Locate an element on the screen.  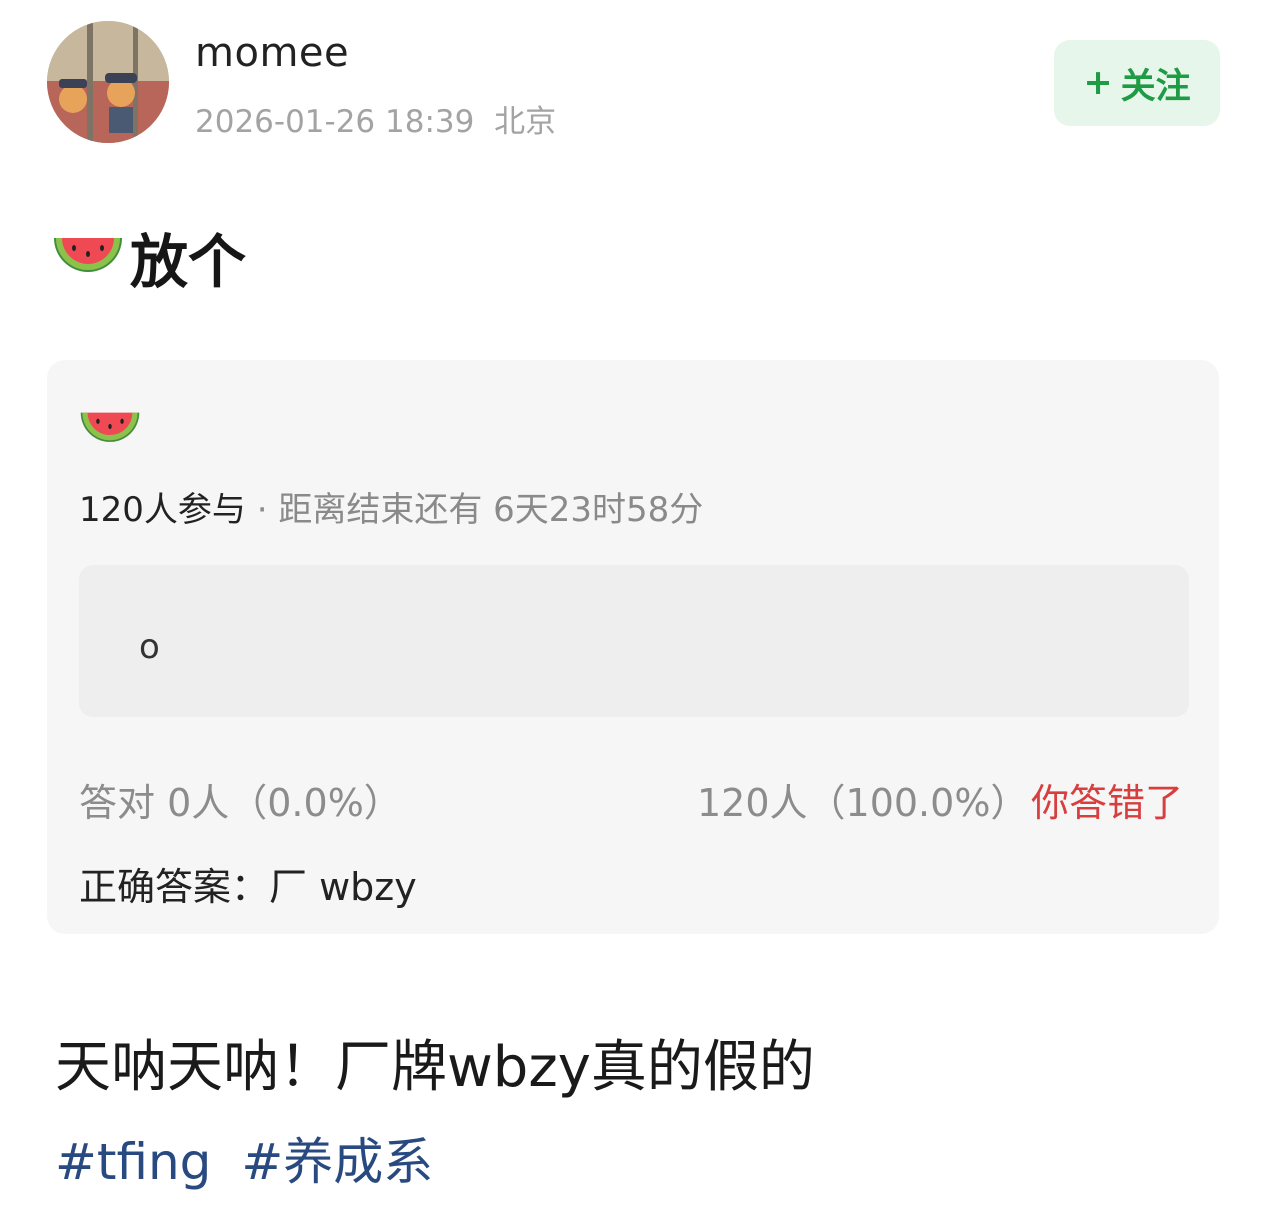
tag-list: #tfing #养成系 is located at coordinates (251, 1158).